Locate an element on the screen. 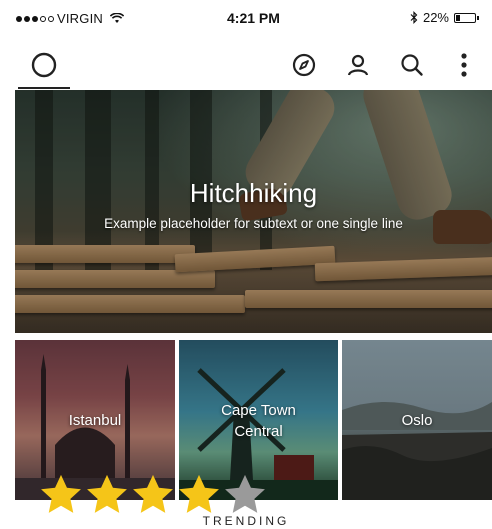 This screenshot has width=492, height=529. search-button is located at coordinates (412, 65).